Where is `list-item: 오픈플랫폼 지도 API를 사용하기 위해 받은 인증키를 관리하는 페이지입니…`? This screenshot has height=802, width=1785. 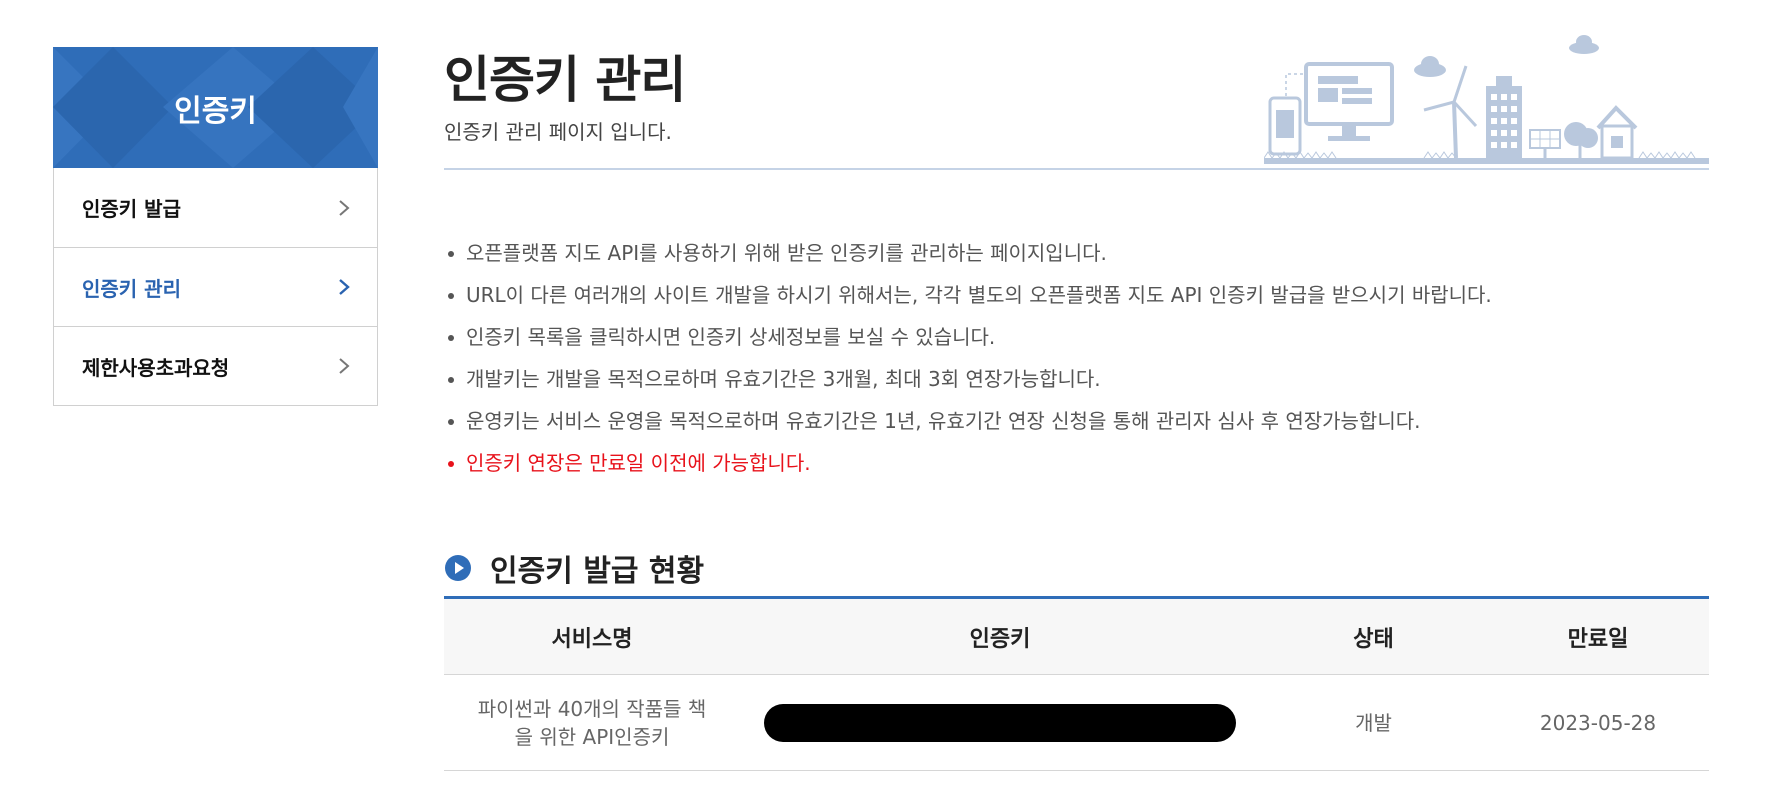 list-item: 오픈플랫폼 지도 API를 사용하기 위해 받은 인증키를 관리하는 페이지입니… is located at coordinates (1076, 253).